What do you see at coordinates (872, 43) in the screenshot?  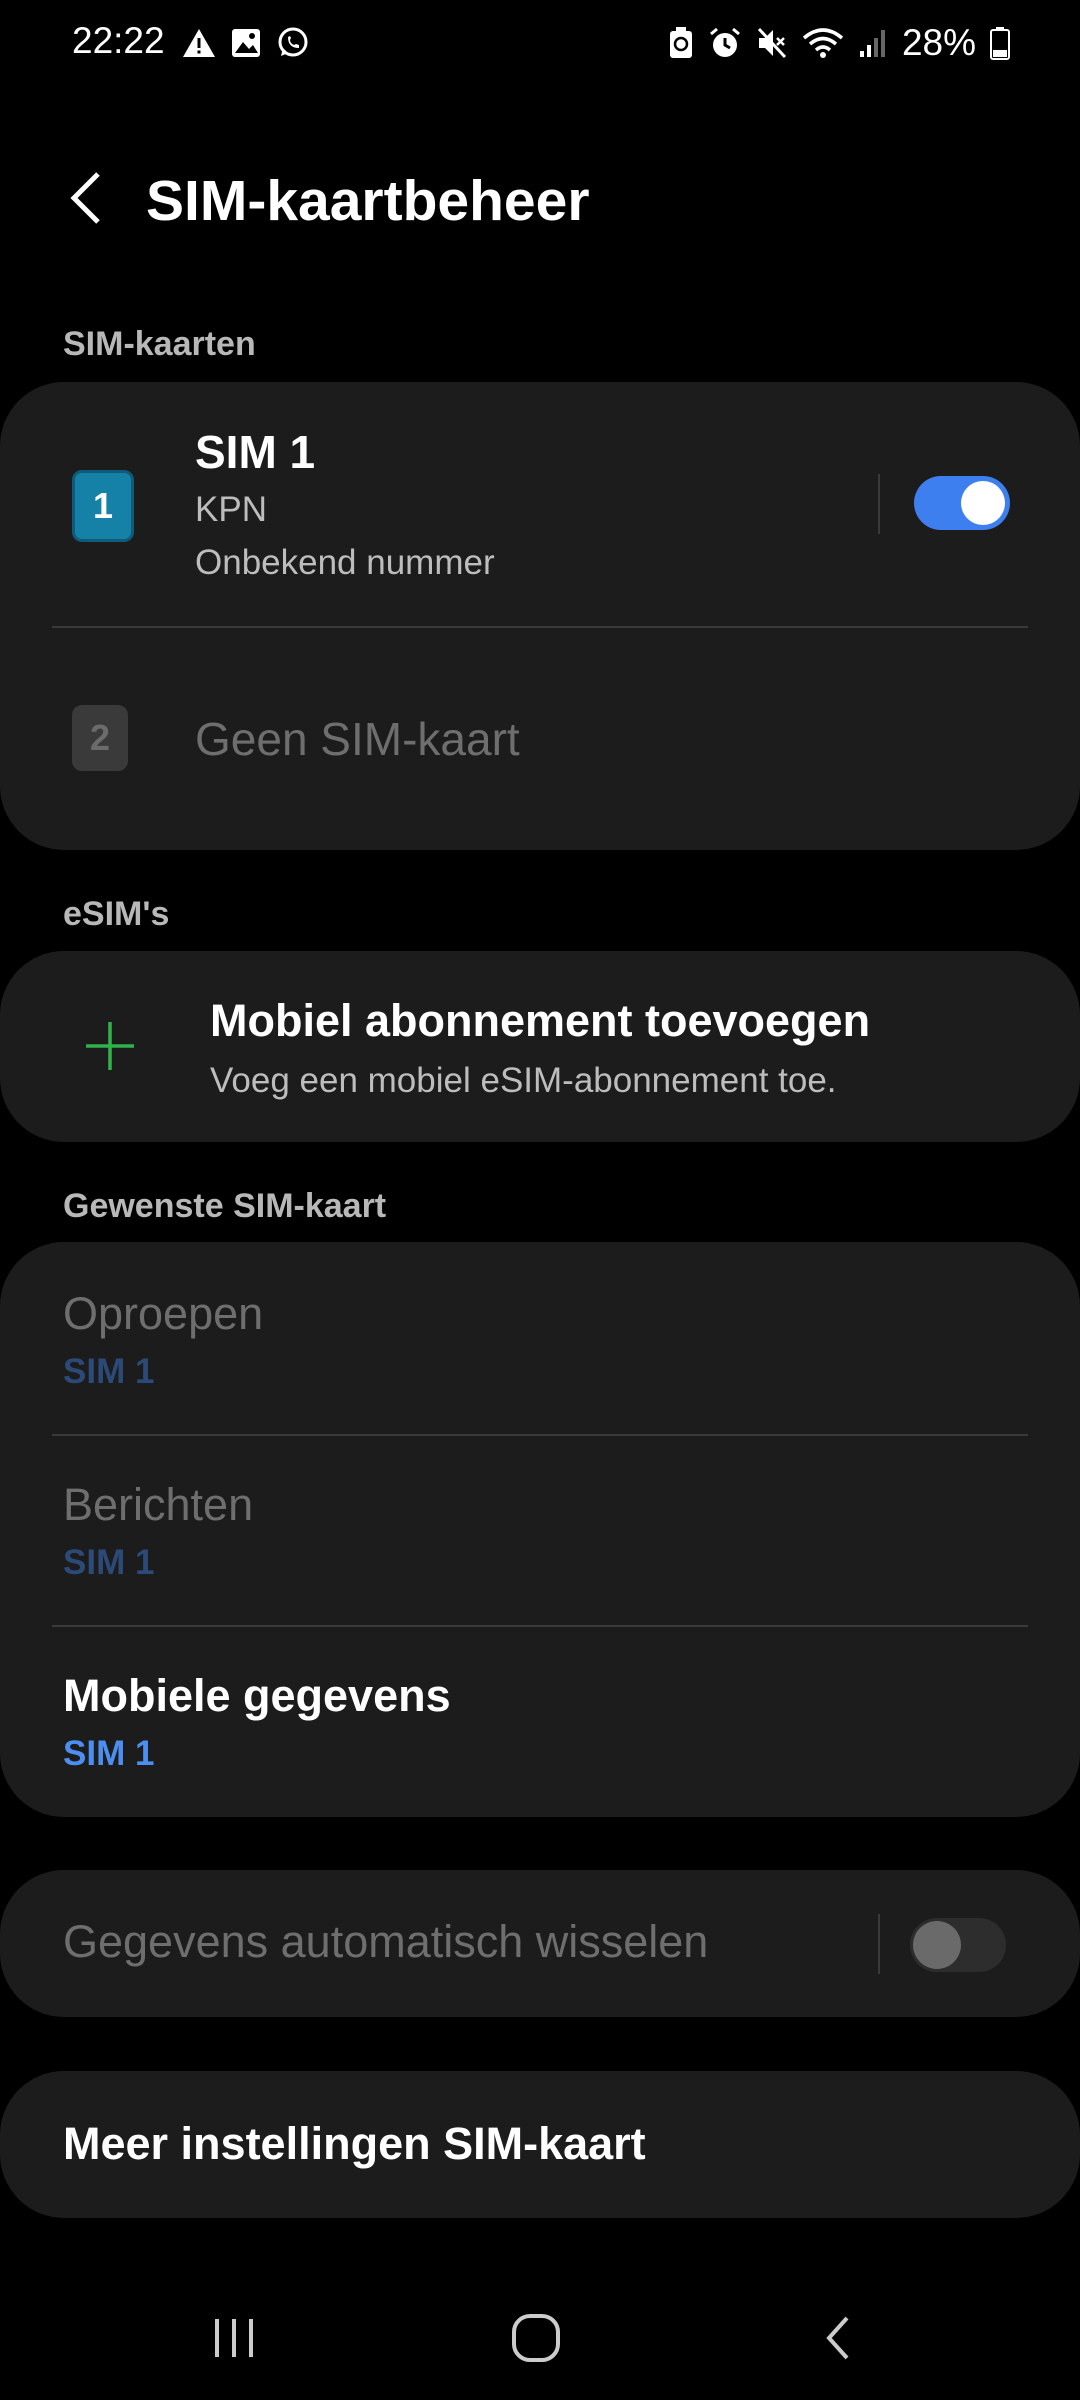 I see `signal-icon` at bounding box center [872, 43].